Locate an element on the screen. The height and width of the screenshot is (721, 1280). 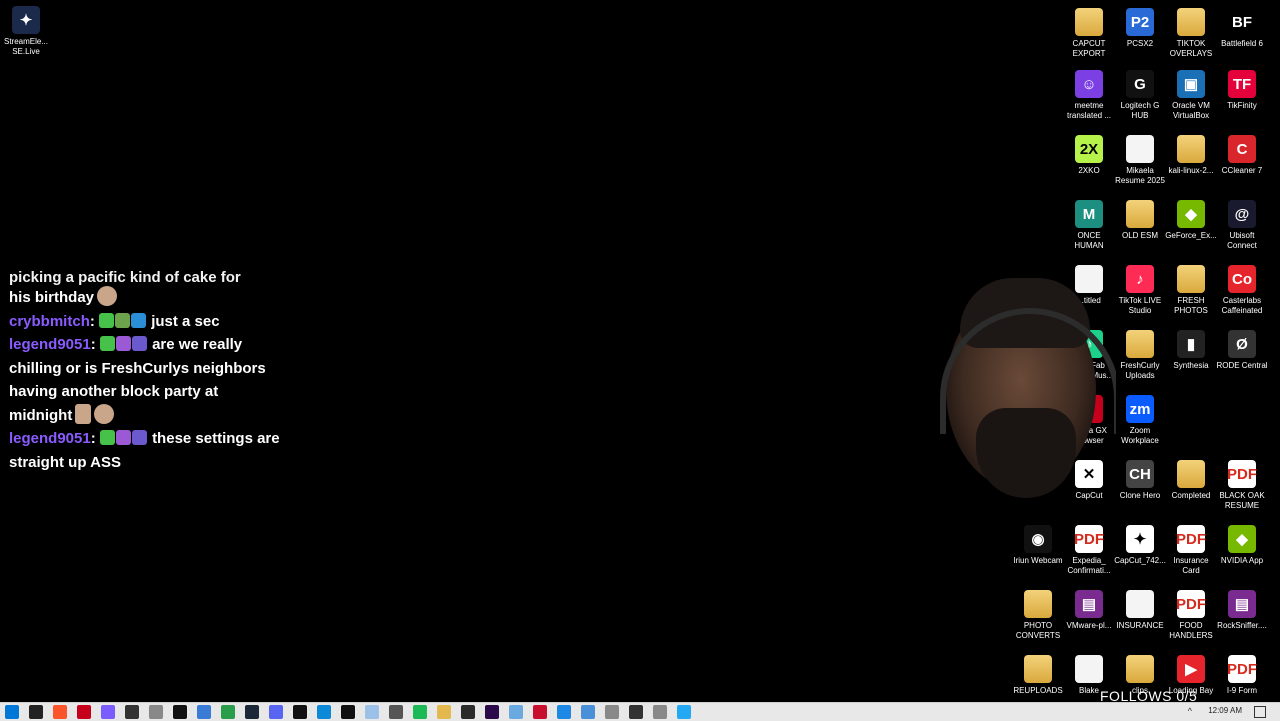
desktop-icon-label: Completed is located at coordinates (1191, 495).